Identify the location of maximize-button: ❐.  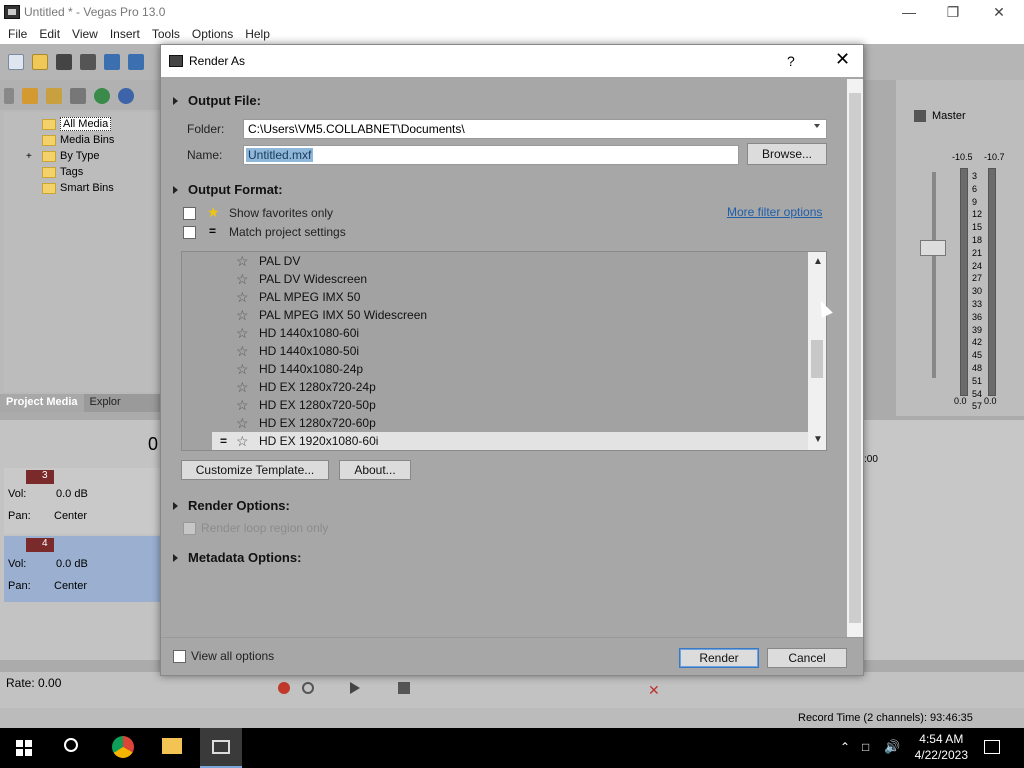
(953, 12).